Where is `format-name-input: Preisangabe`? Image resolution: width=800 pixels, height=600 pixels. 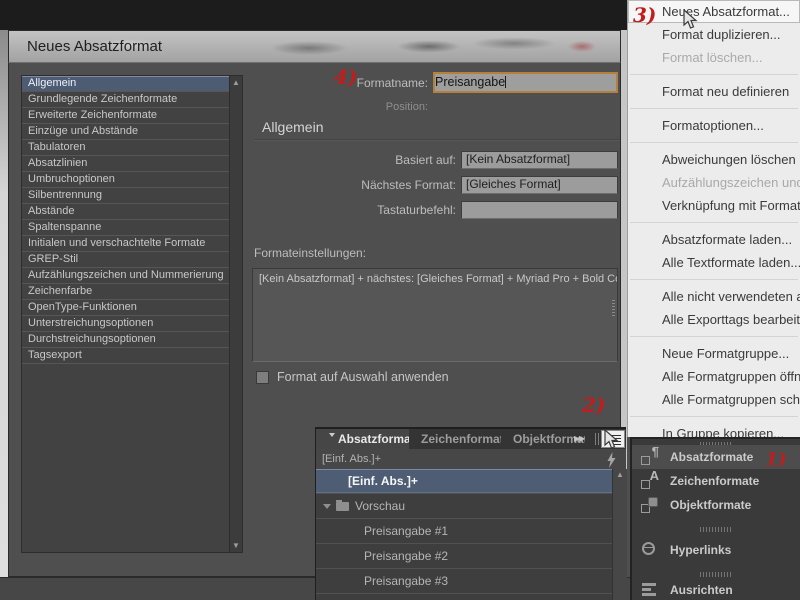
format-name-input: Preisangabe is located at coordinates (525, 82).